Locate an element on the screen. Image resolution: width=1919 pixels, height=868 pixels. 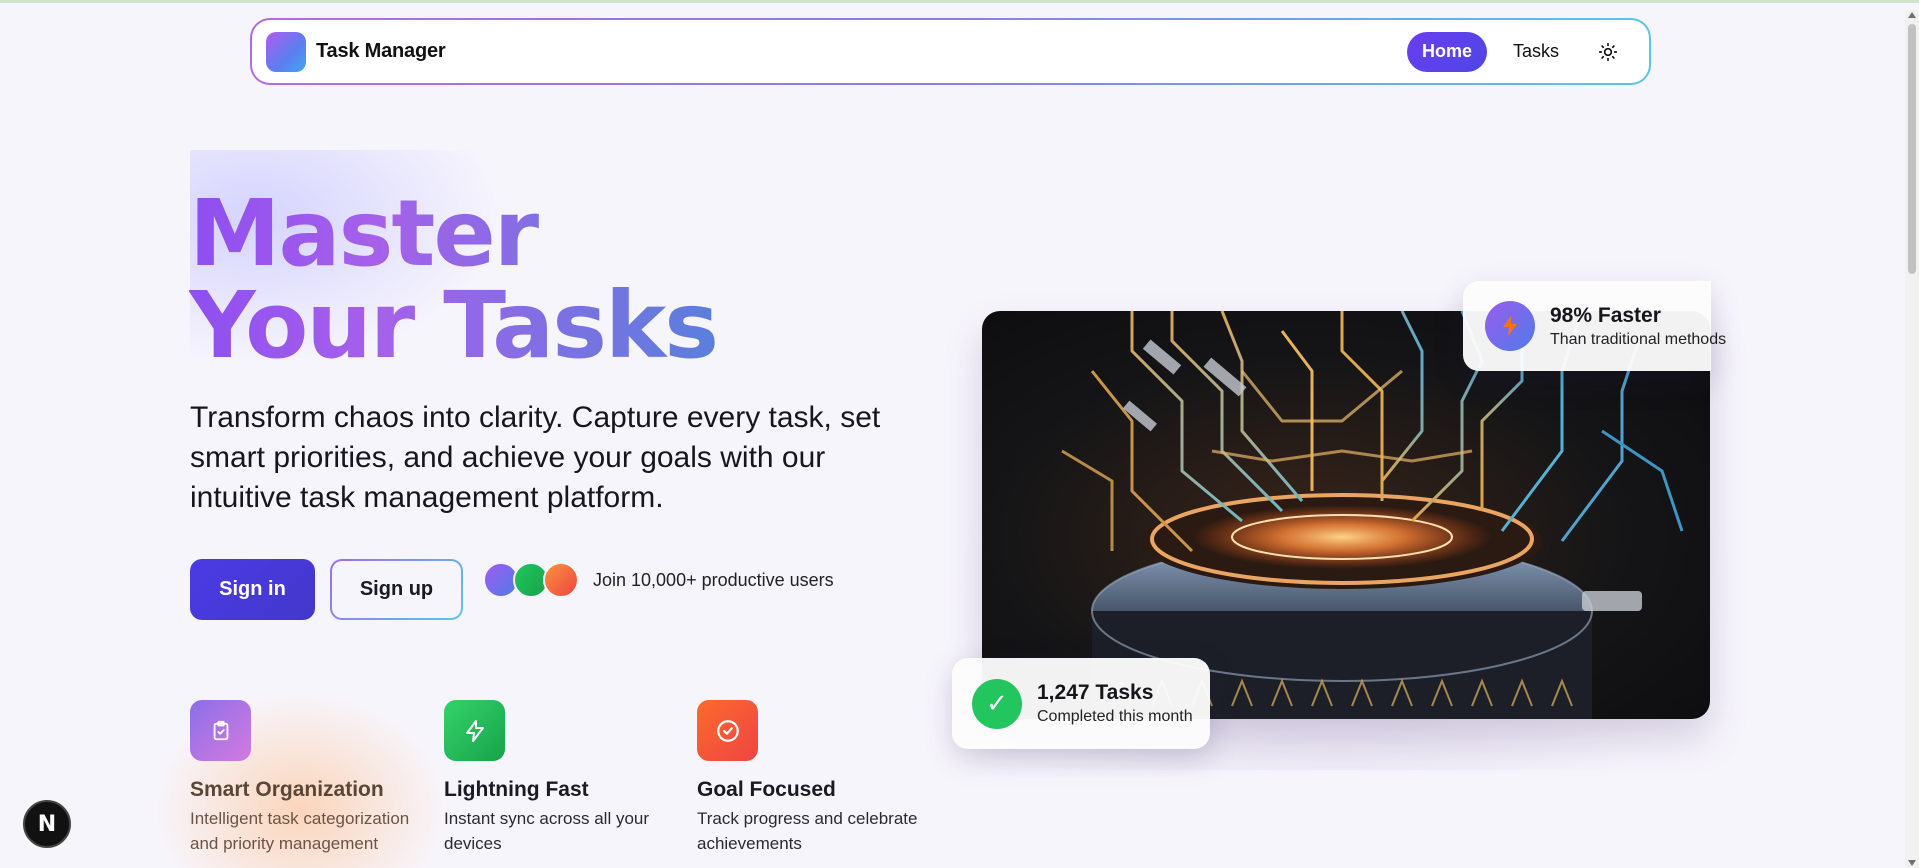
stat-title: 1,247 Tasks is located at coordinates (1095, 692).